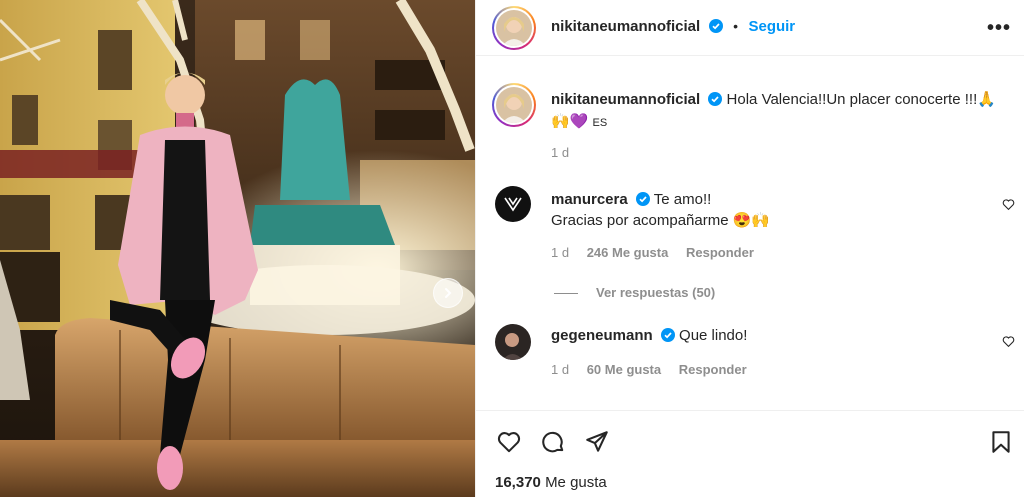 The image size is (1024, 497). What do you see at coordinates (628, 252) in the screenshot?
I see `comment-likes: 246 Me gusta` at bounding box center [628, 252].